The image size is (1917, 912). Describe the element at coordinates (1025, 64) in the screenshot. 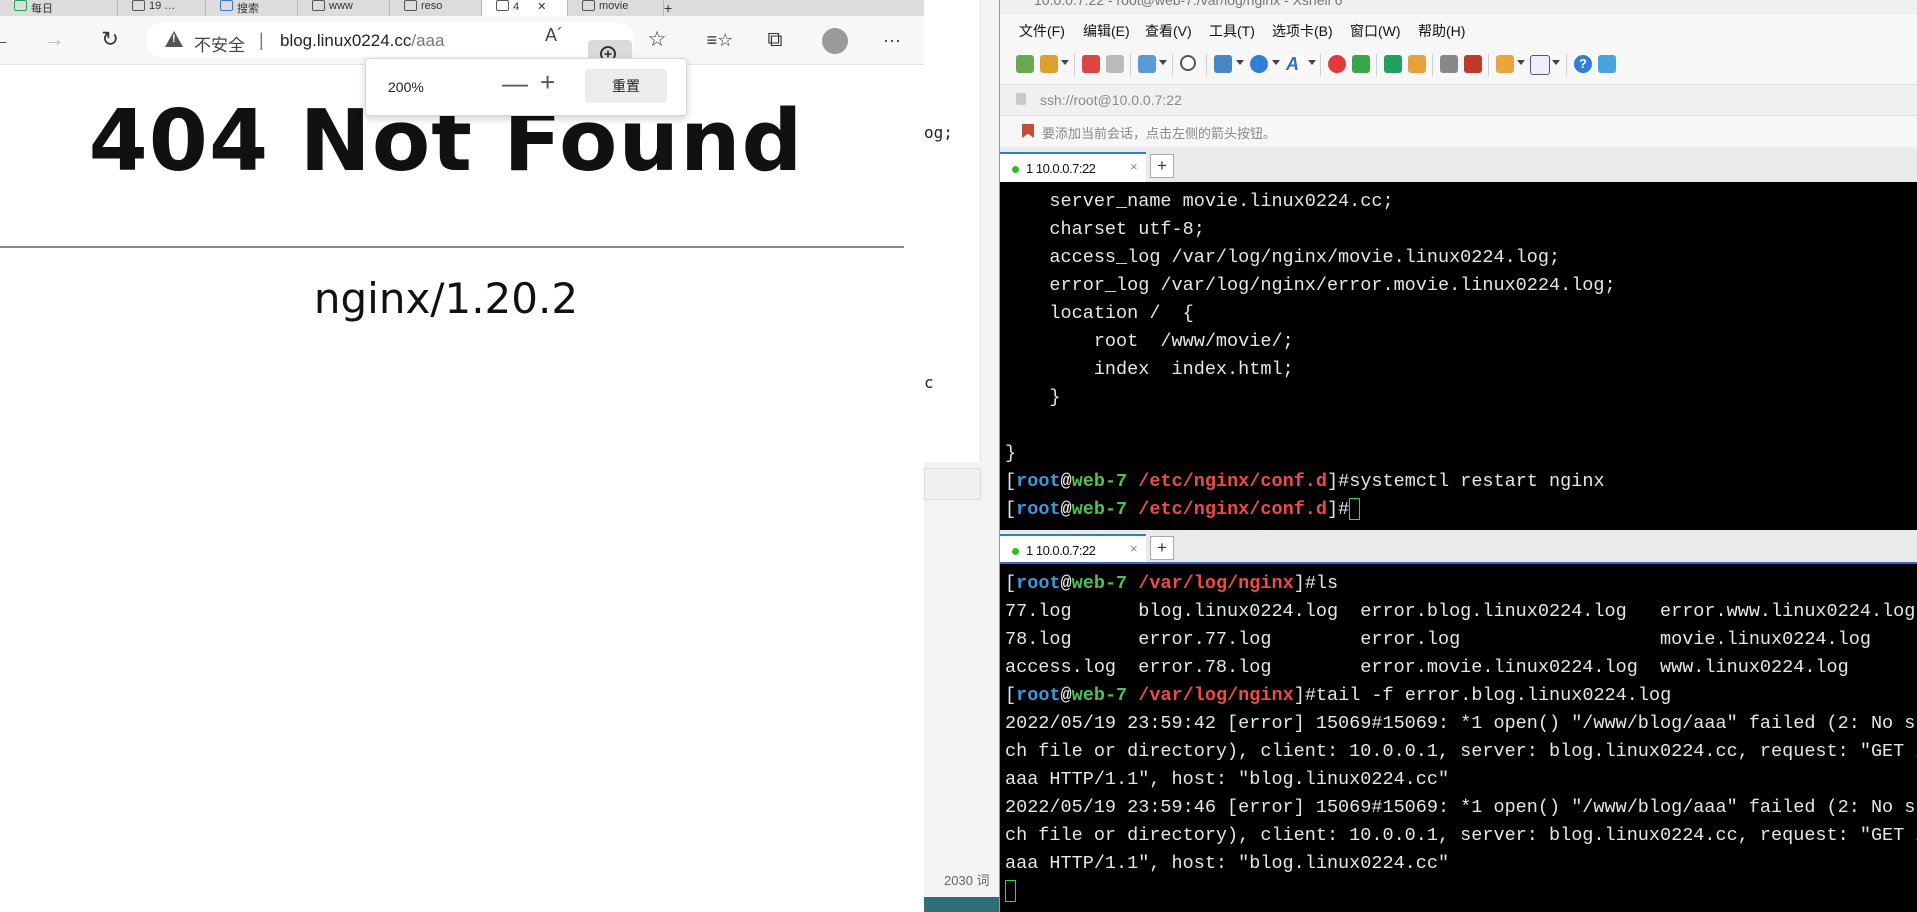

I see `new-session-icon` at that location.